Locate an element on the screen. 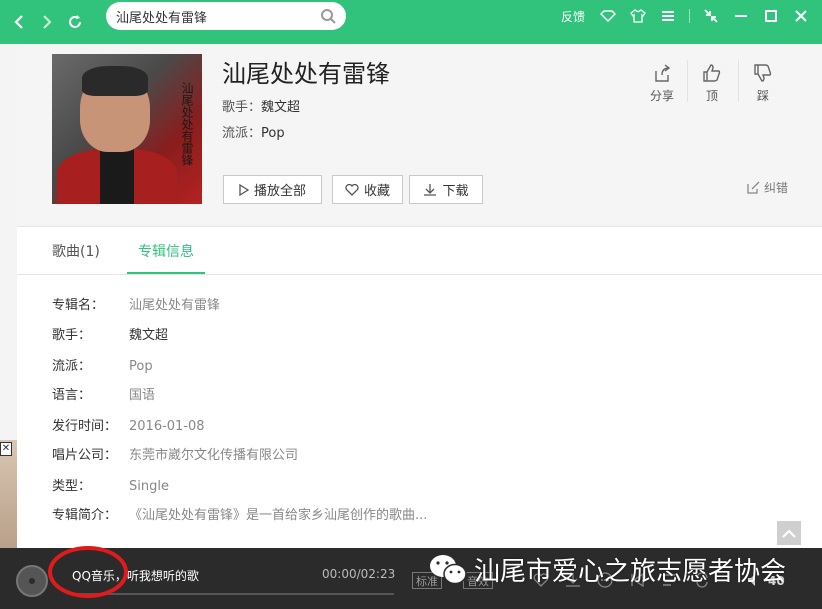  search-box is located at coordinates (226, 16).